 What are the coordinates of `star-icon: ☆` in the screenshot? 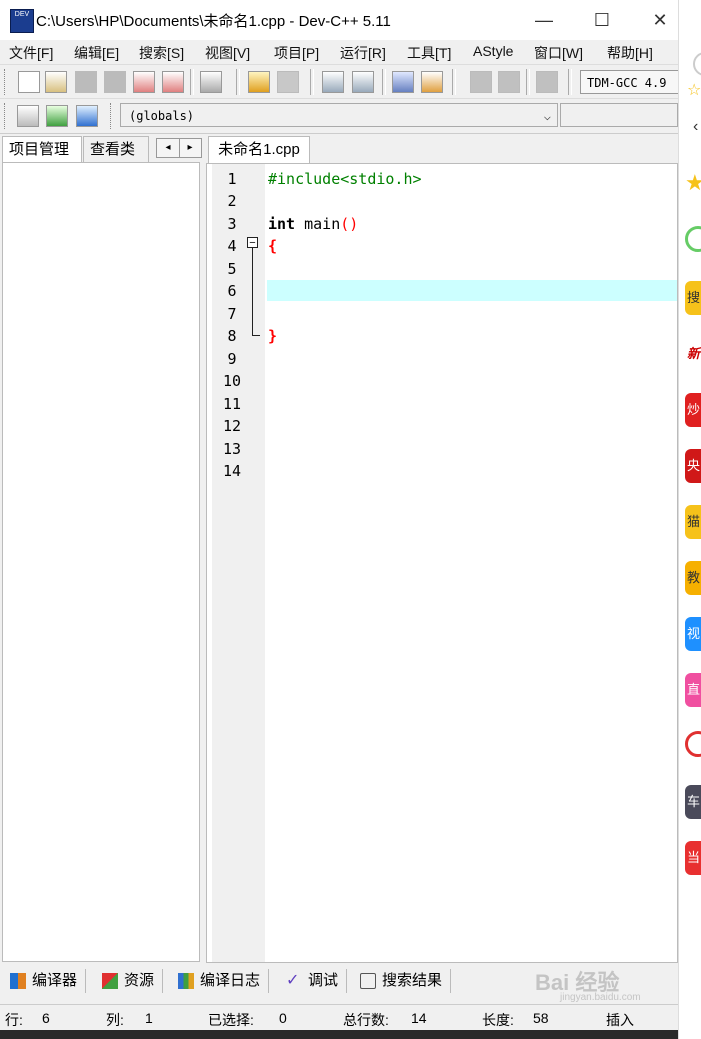 It's located at (694, 90).